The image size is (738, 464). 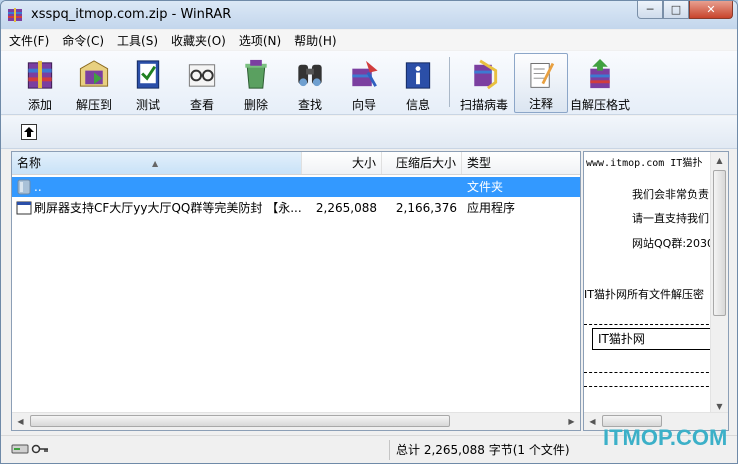 I want to click on test-button: 测试, so click(x=148, y=83).